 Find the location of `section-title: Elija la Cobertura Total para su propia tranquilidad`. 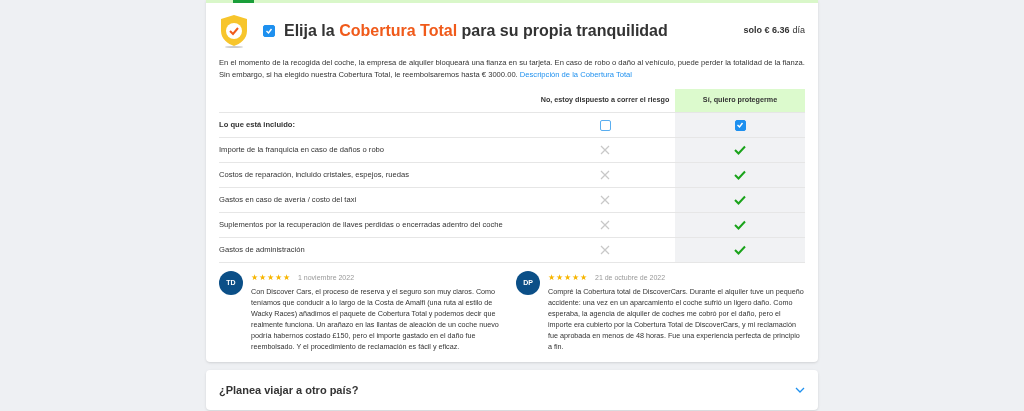

section-title: Elija la Cobertura Total para su propia tranquilidad is located at coordinates (476, 31).